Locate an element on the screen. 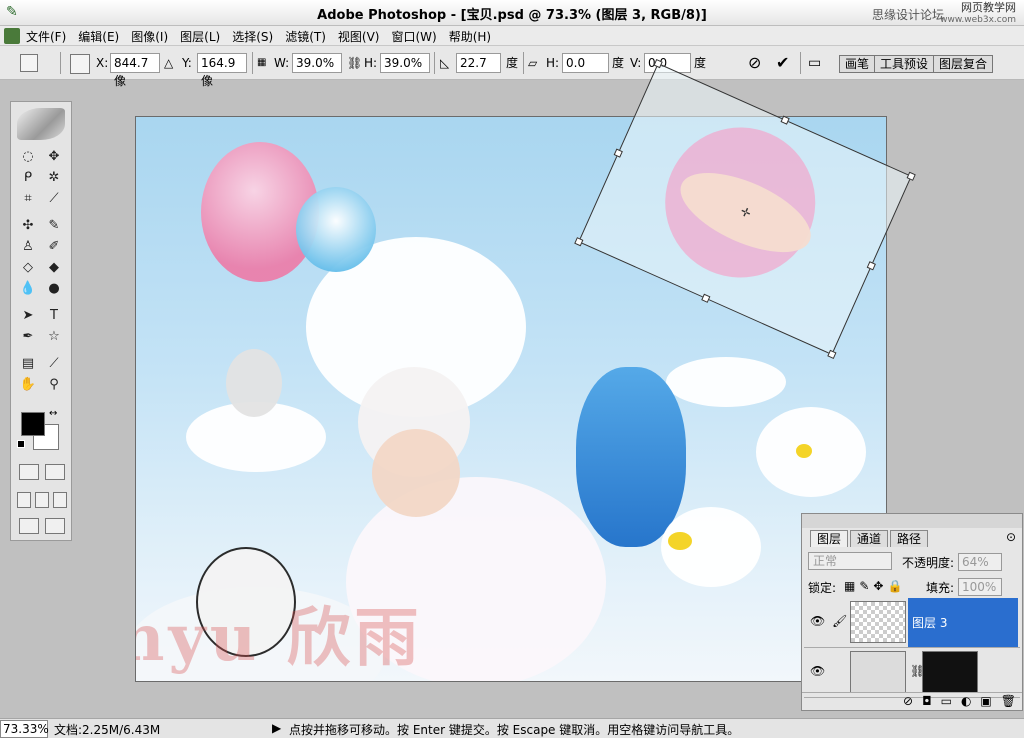 This screenshot has width=1024, height=738. cancel-transform-icon: ⊘ is located at coordinates (754, 63).